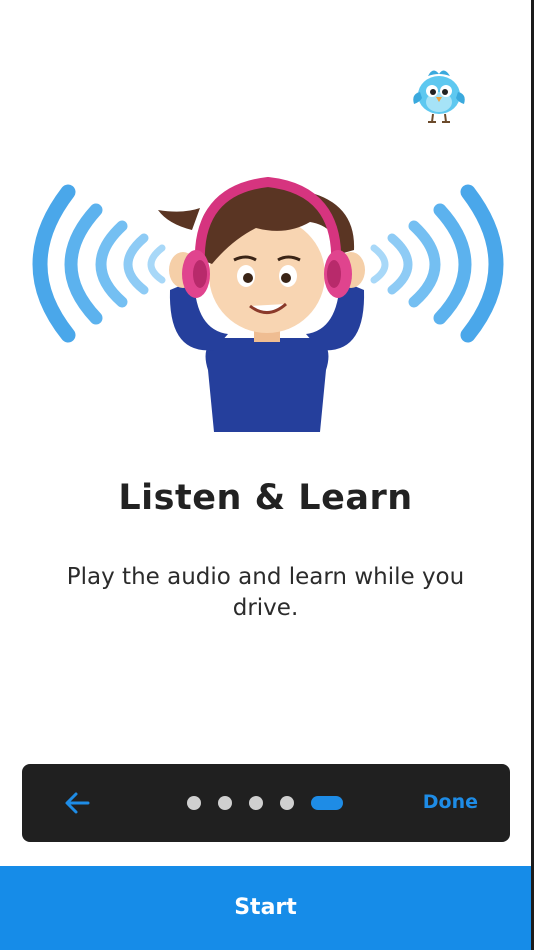 This screenshot has height=950, width=534. I want to click on pager-bar: Done, so click(266, 803).